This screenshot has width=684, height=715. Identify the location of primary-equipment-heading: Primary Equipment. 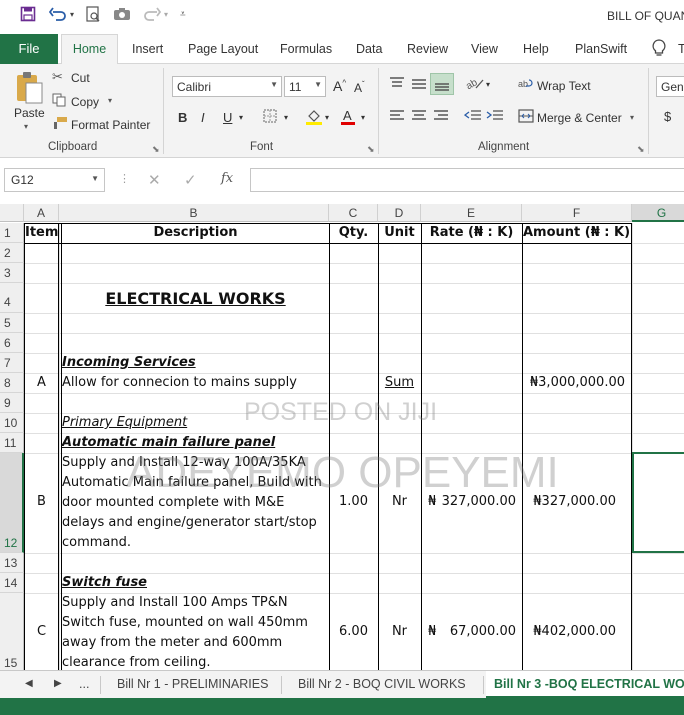
(124, 422).